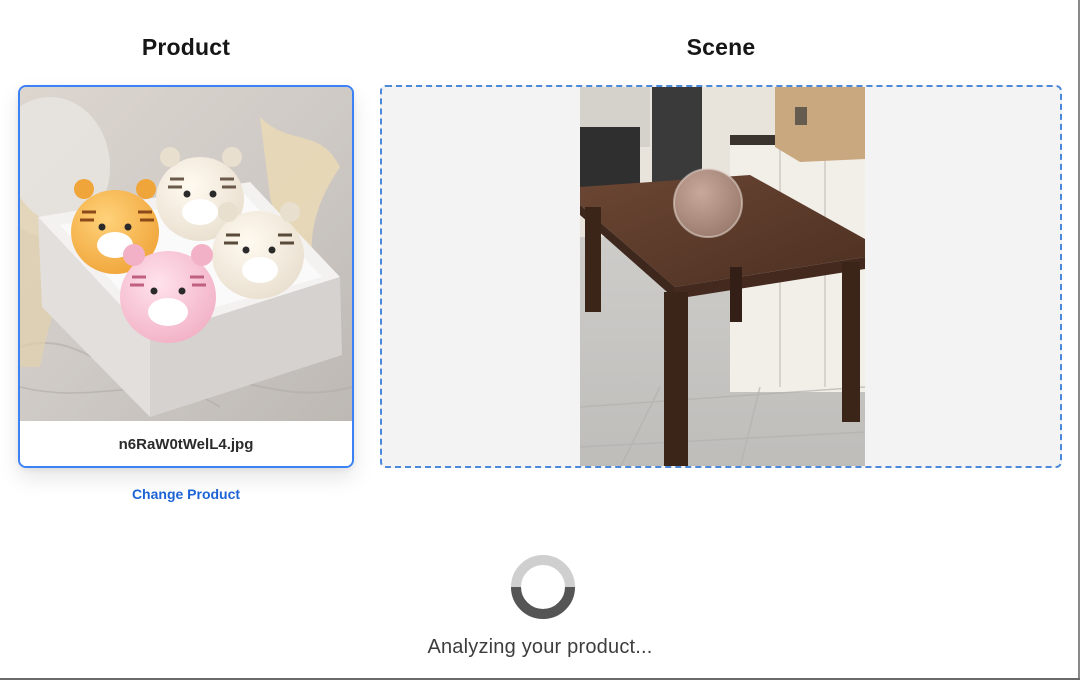 This screenshot has width=1080, height=680. I want to click on loading-spinner-icon, so click(543, 587).